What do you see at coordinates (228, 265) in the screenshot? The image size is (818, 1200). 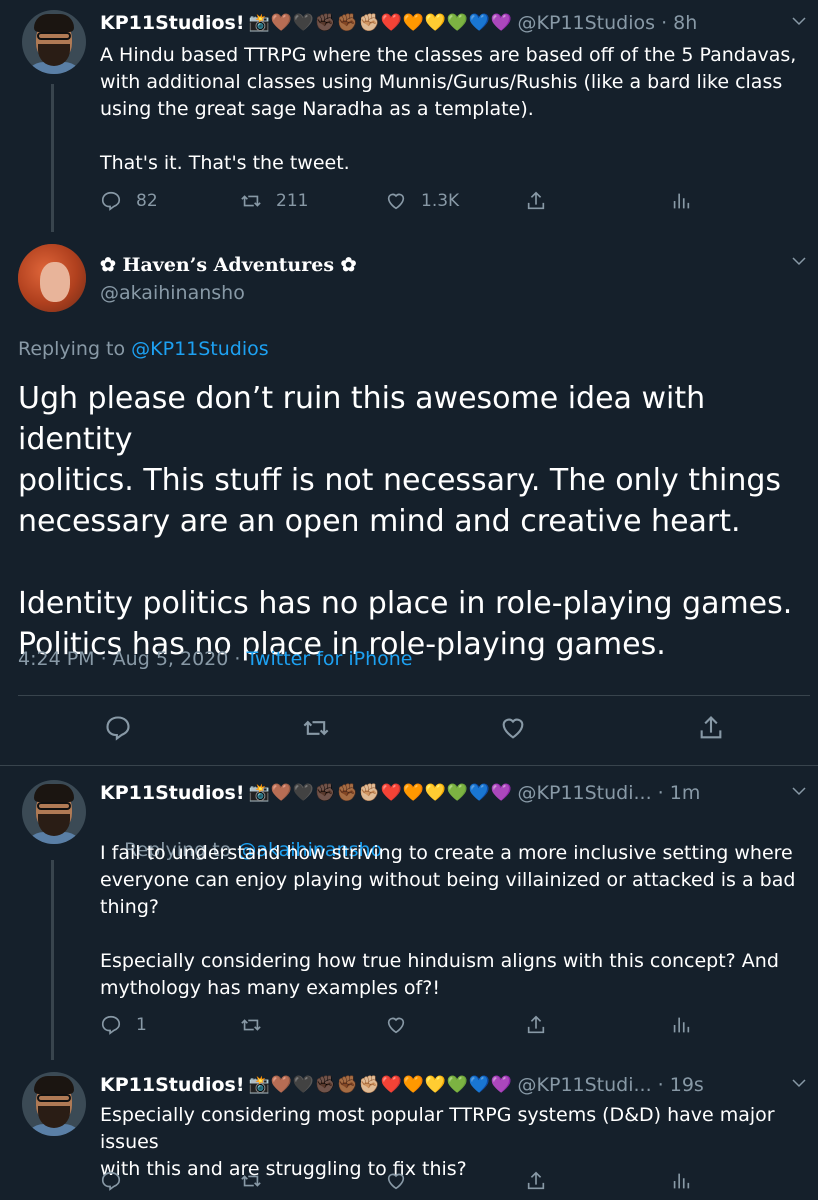 I see `author-name: ✿ Haven’s Adventures ✿` at bounding box center [228, 265].